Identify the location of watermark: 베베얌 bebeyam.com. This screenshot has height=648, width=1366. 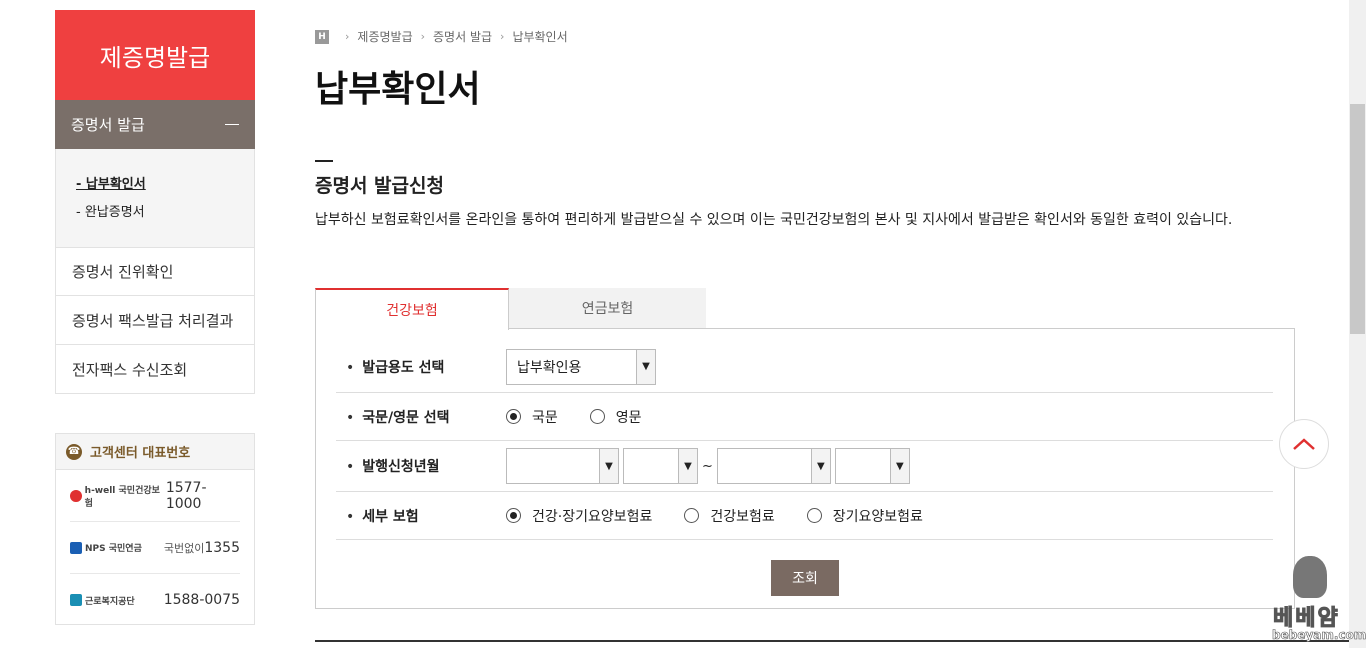
(1317, 601).